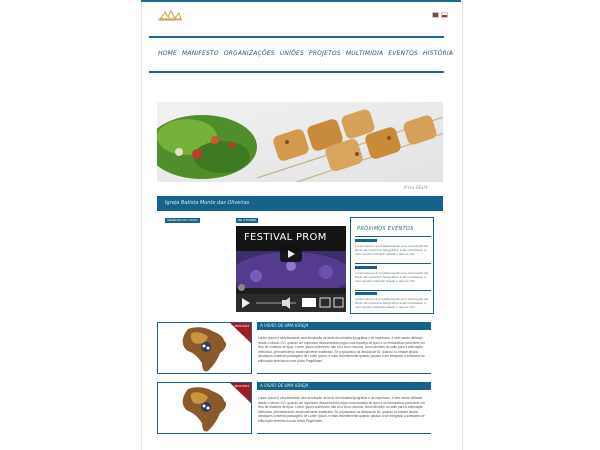  I want to click on nav-item-projetos: PROJETOS, so click(325, 53).